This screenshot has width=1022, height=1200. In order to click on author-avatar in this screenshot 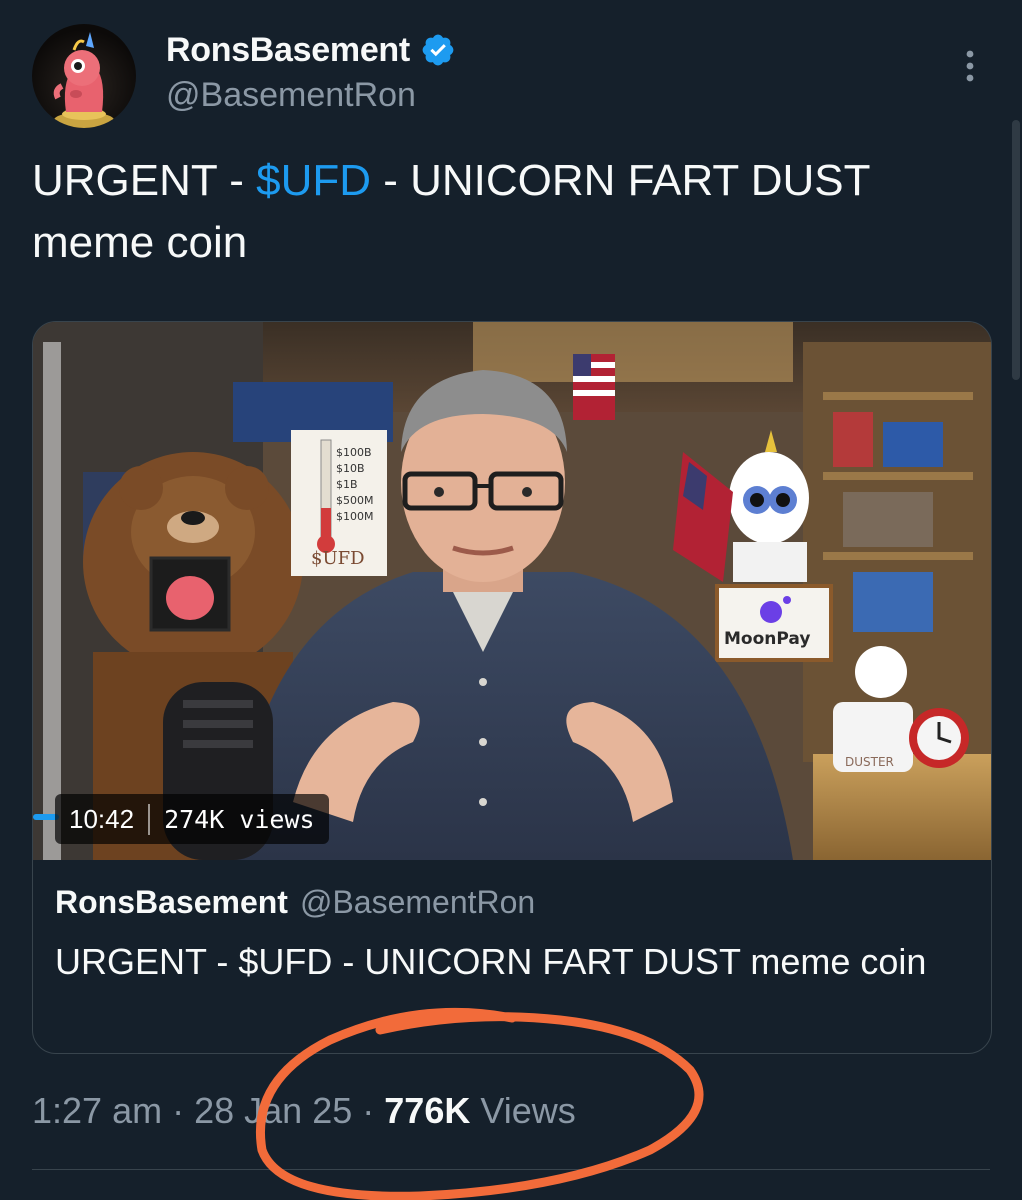, I will do `click(84, 76)`.